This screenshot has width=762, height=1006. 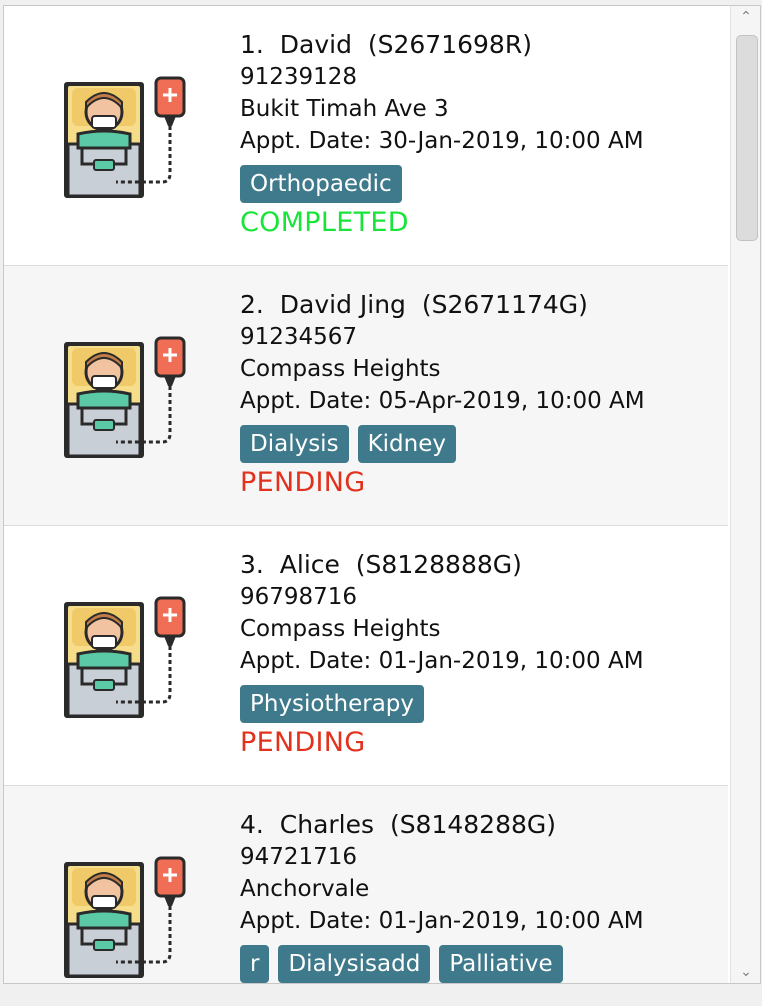 What do you see at coordinates (745, 494) in the screenshot?
I see `vertical-scrollbar: ⌃ ⌄` at bounding box center [745, 494].